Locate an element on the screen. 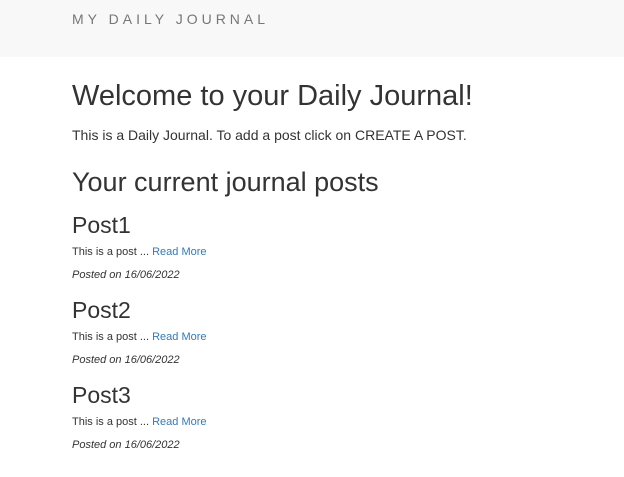  post-title: Post3 is located at coordinates (101, 395).